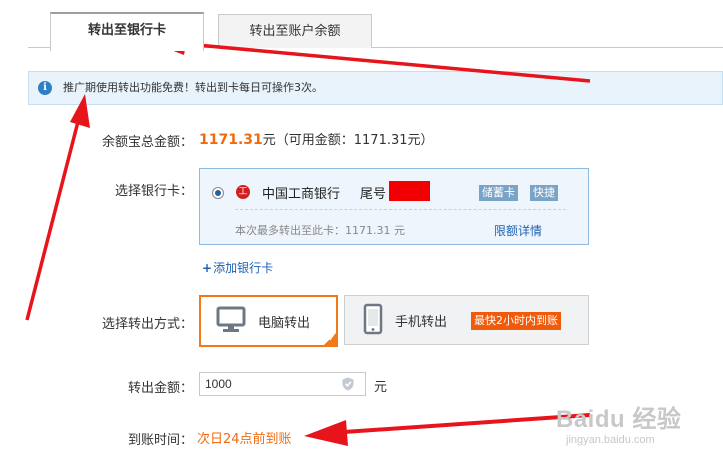 Image resolution: width=723 pixels, height=466 pixels. Describe the element at coordinates (348, 384) in the screenshot. I see `shield-icon` at that location.